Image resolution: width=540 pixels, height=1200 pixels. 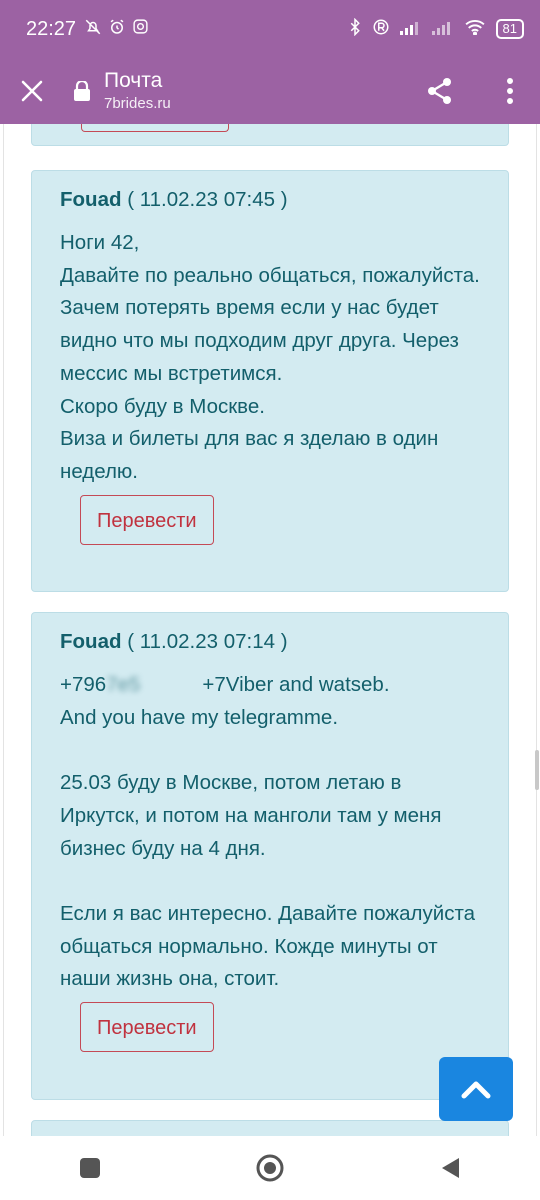 What do you see at coordinates (133, 80) in the screenshot?
I see `page-title: Почта` at bounding box center [133, 80].